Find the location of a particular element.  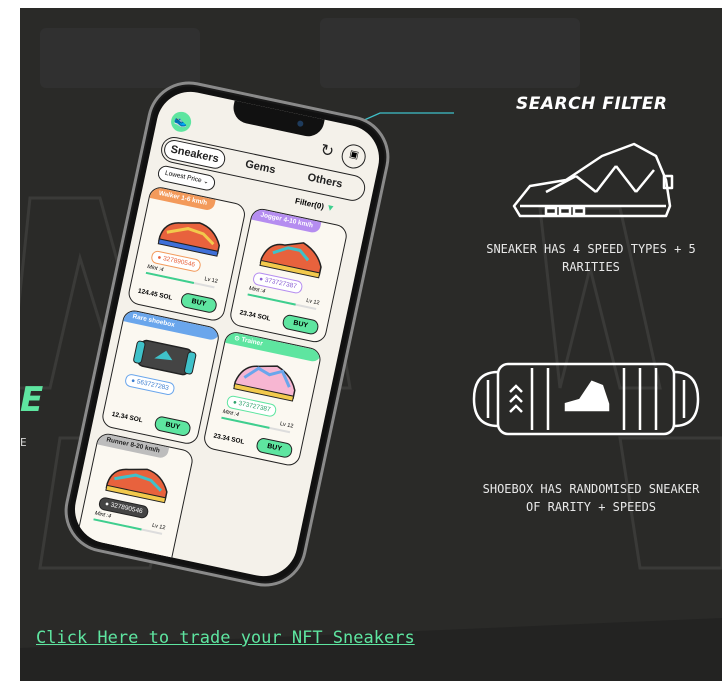

shoebox-outline-icon is located at coordinates (586, 399).